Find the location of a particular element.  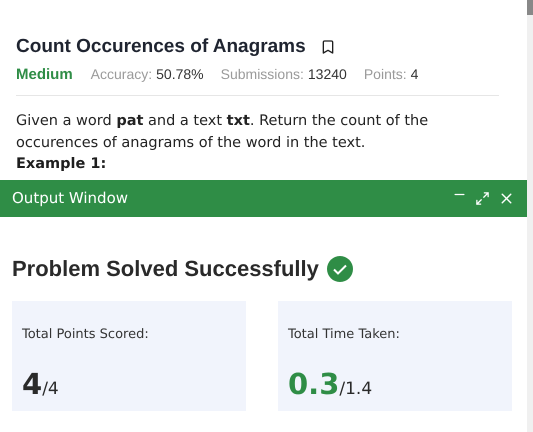

difficulty-label: Medium is located at coordinates (44, 74).